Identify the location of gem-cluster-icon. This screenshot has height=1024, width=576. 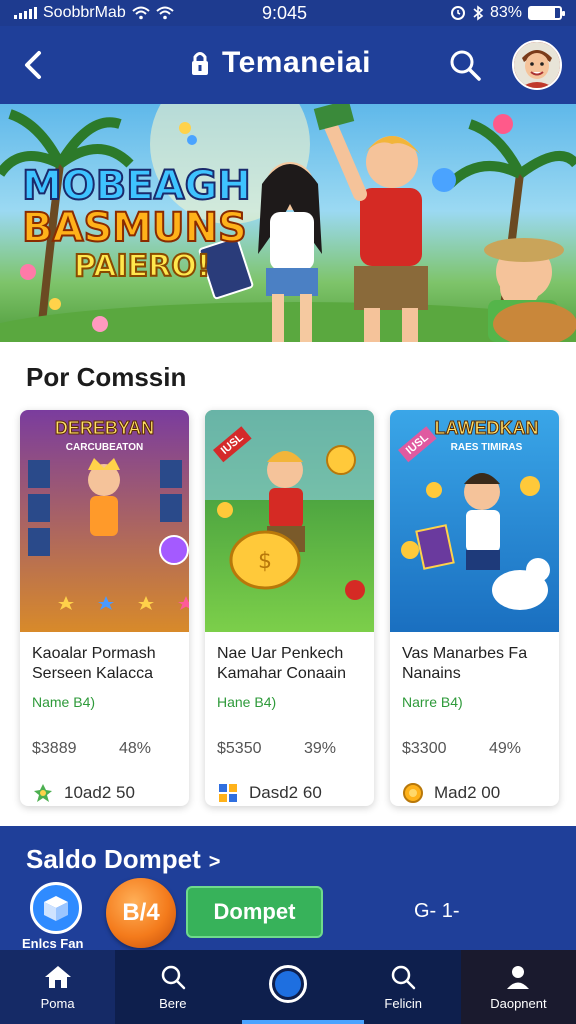
(43, 793).